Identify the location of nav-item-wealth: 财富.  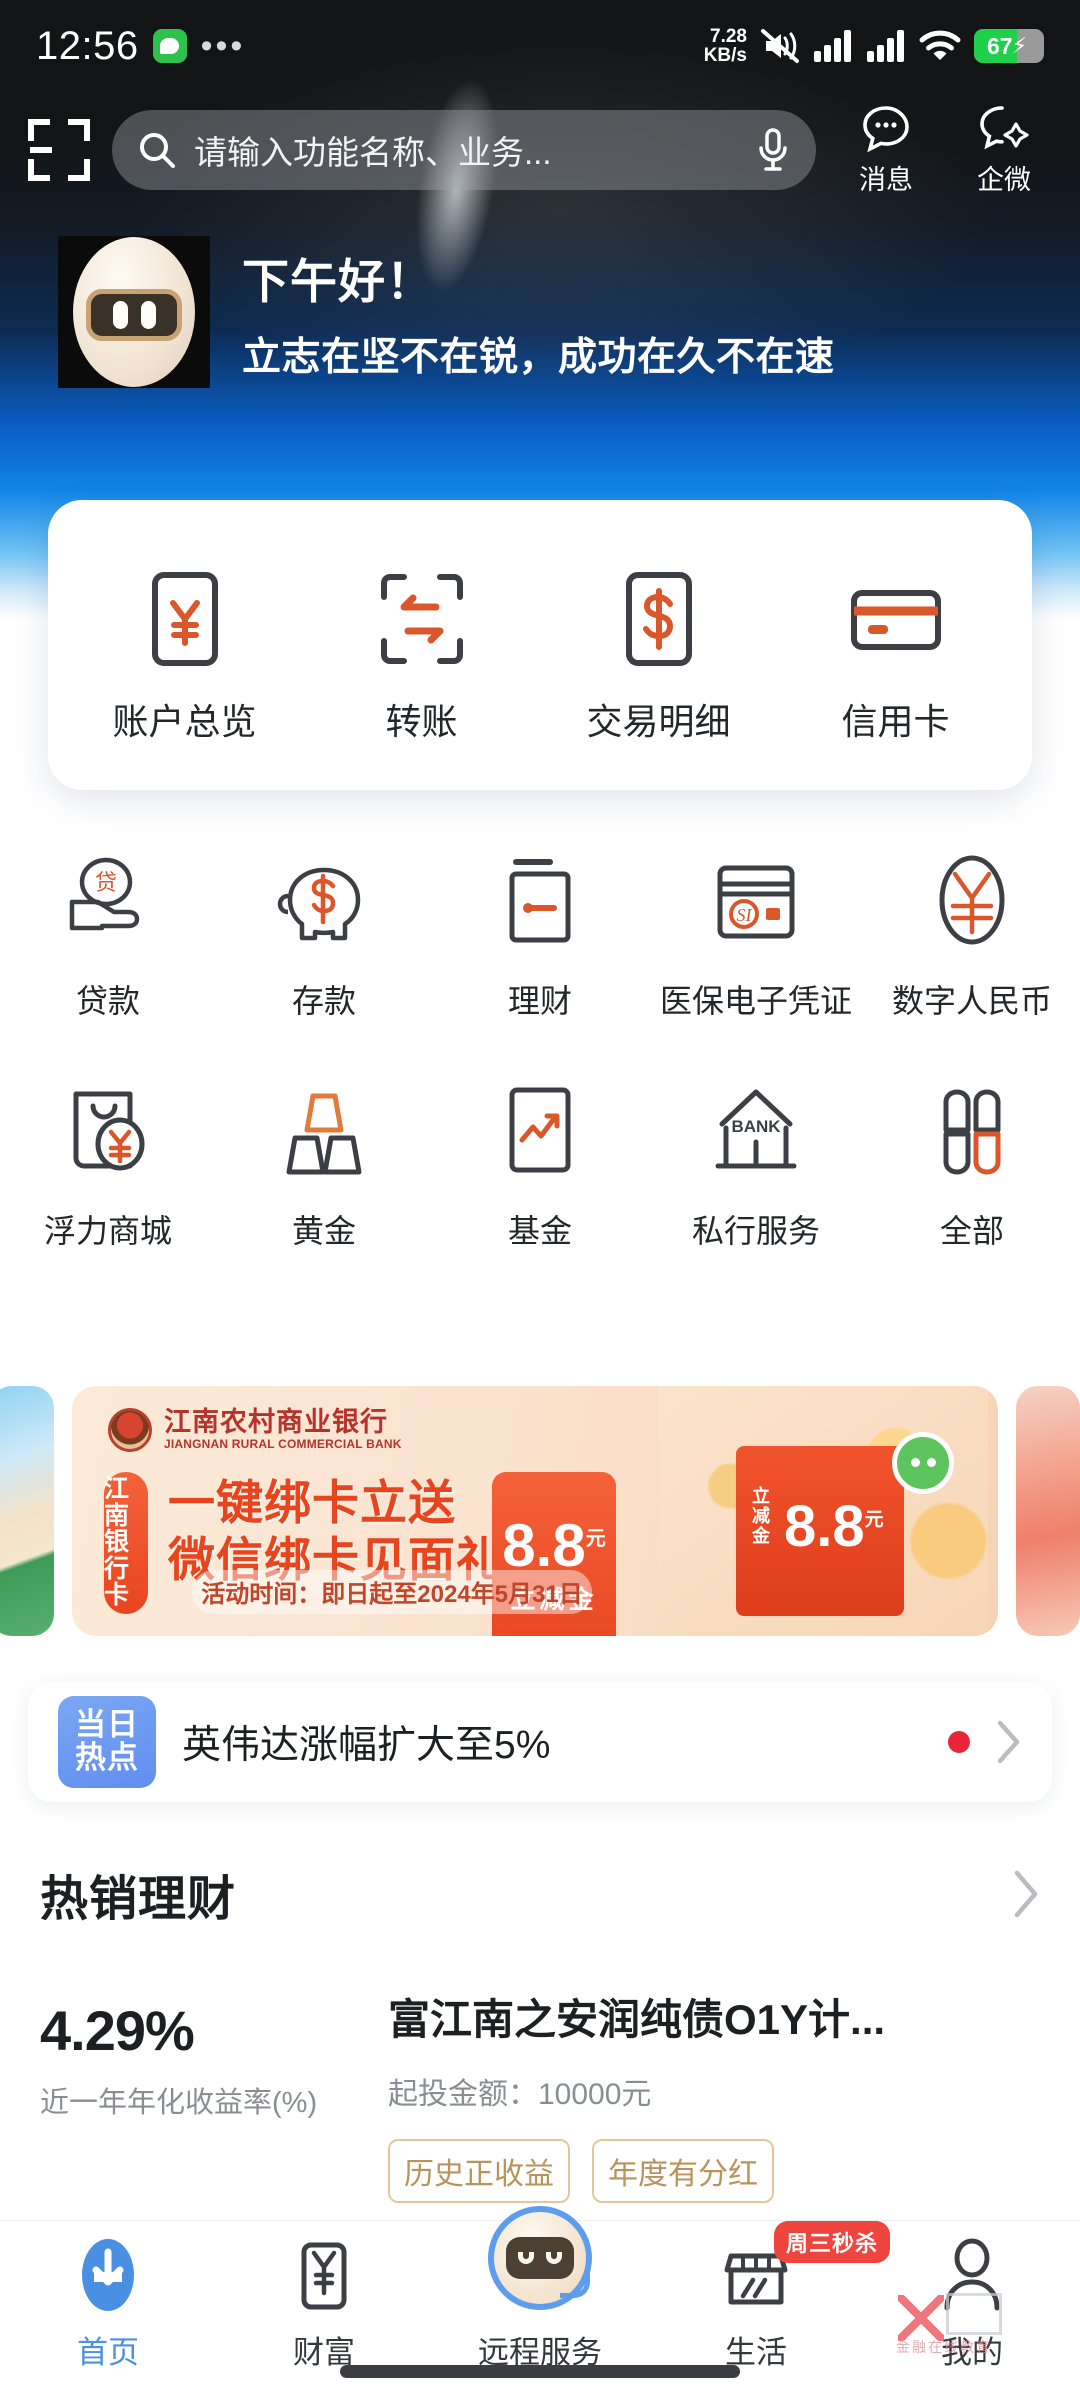
(324, 2303).